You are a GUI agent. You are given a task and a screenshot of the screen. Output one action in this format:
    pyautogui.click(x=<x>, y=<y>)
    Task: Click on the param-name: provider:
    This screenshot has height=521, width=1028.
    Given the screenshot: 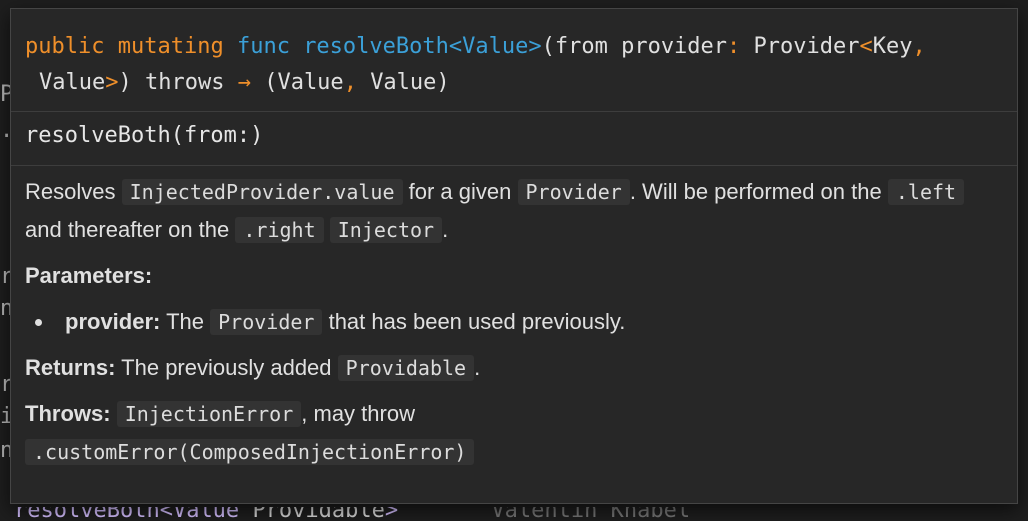 What is the action you would take?
    pyautogui.click(x=113, y=321)
    